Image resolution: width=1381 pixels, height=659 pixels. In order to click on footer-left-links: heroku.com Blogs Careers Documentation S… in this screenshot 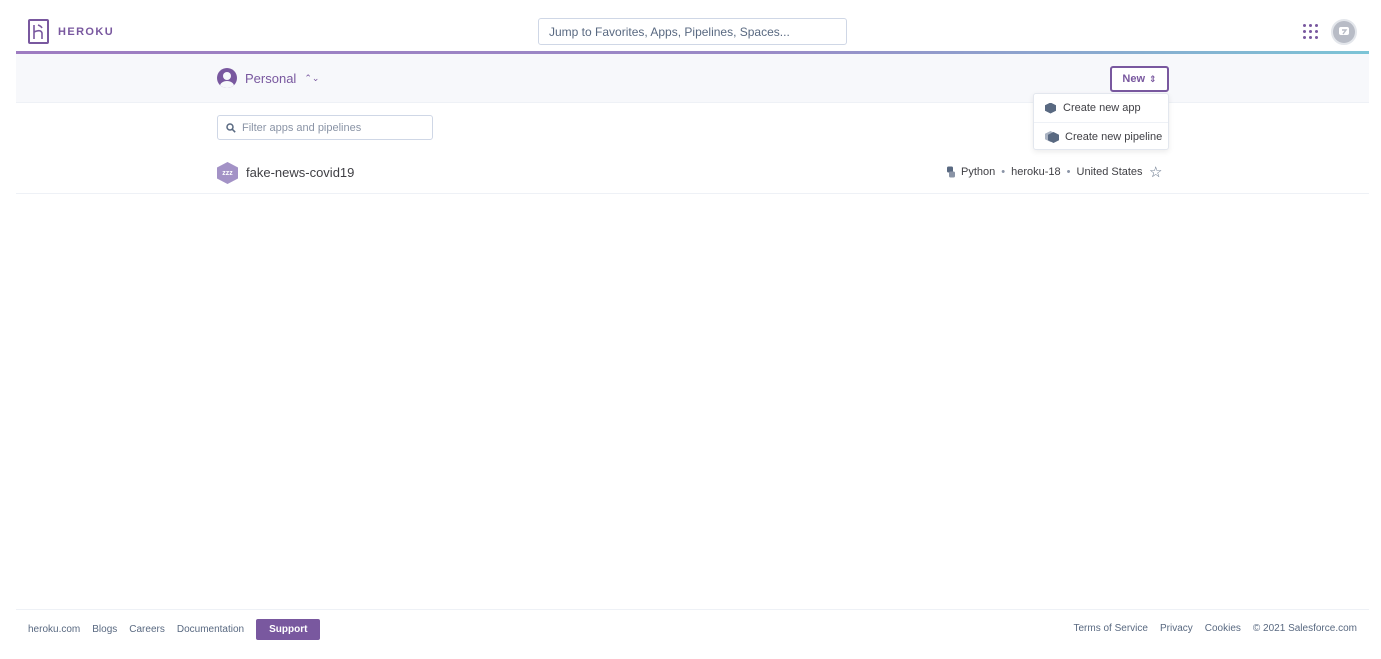, I will do `click(174, 629)`.